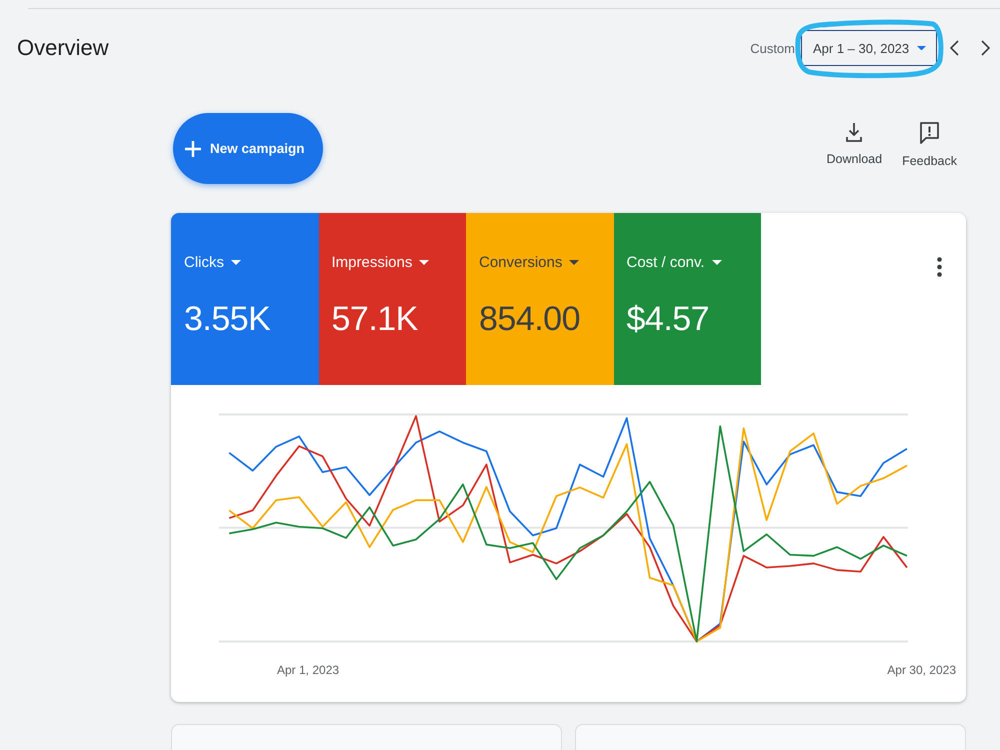  I want to click on chevron-left-icon, so click(954, 48).